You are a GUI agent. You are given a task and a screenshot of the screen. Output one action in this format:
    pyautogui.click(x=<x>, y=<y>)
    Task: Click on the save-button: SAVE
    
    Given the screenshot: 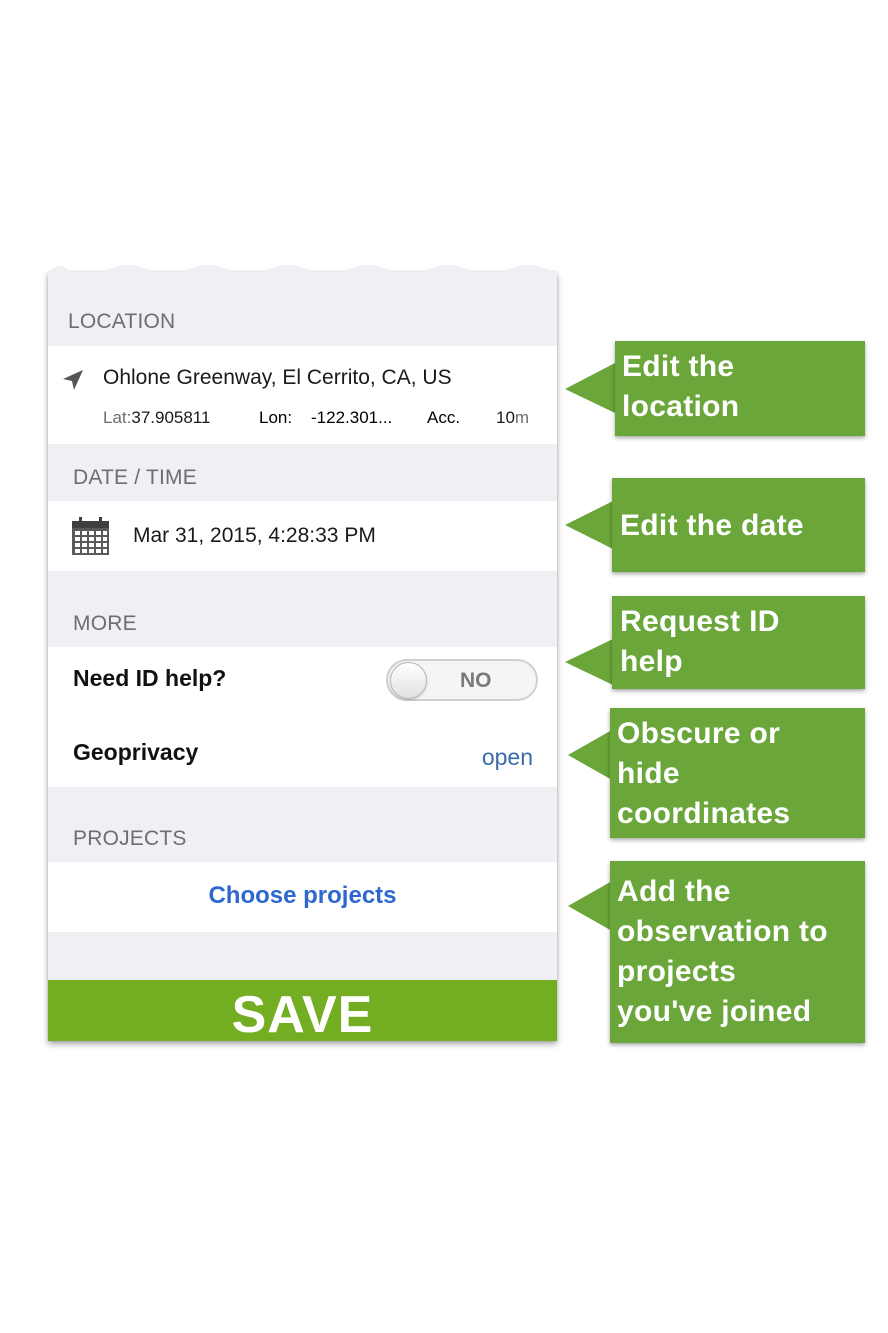 What is the action you would take?
    pyautogui.click(x=302, y=1012)
    